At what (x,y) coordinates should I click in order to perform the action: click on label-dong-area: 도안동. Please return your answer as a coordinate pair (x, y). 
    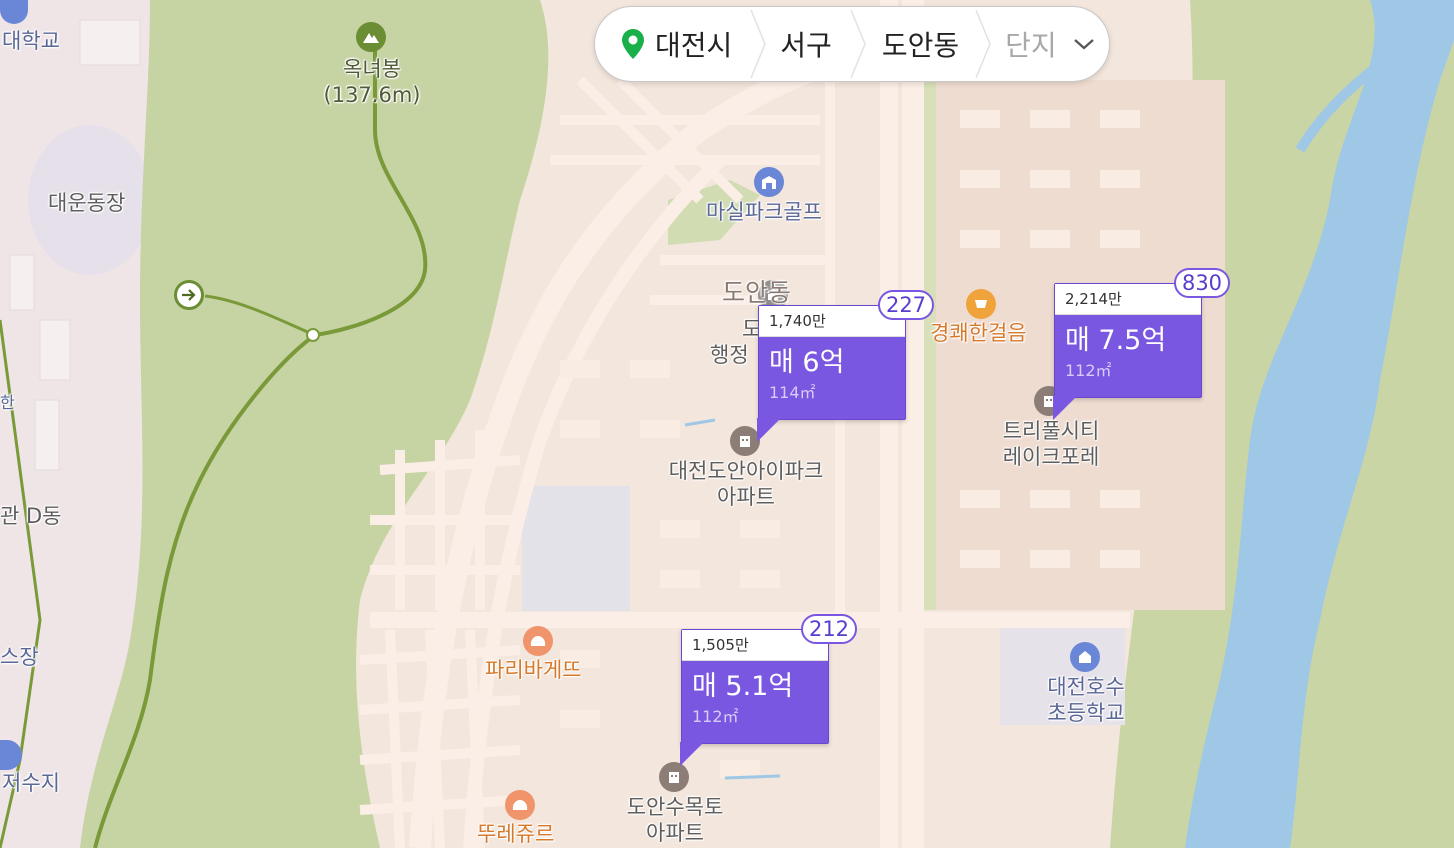
    Looking at the image, I should click on (757, 292).